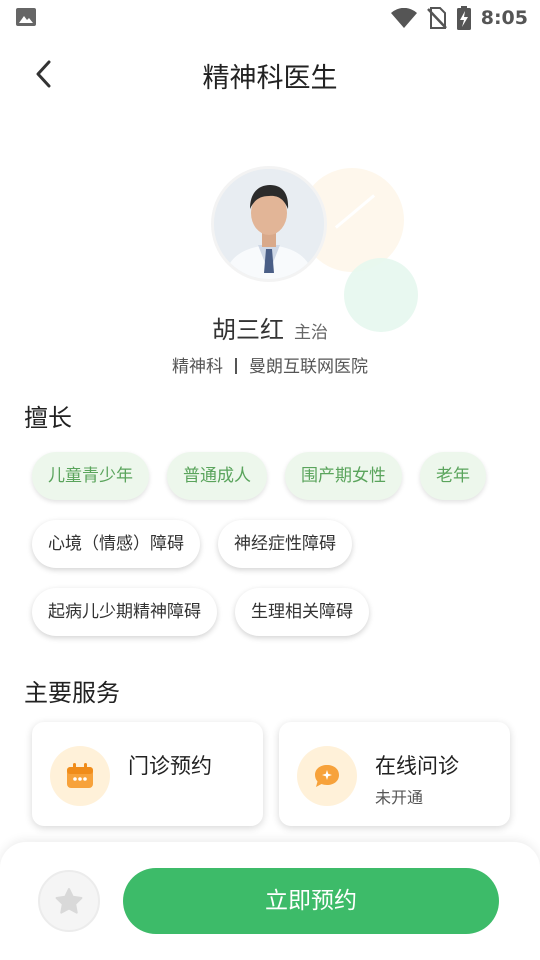 The image size is (540, 960). I want to click on bottom-action-bar: 立即预约, so click(270, 901).